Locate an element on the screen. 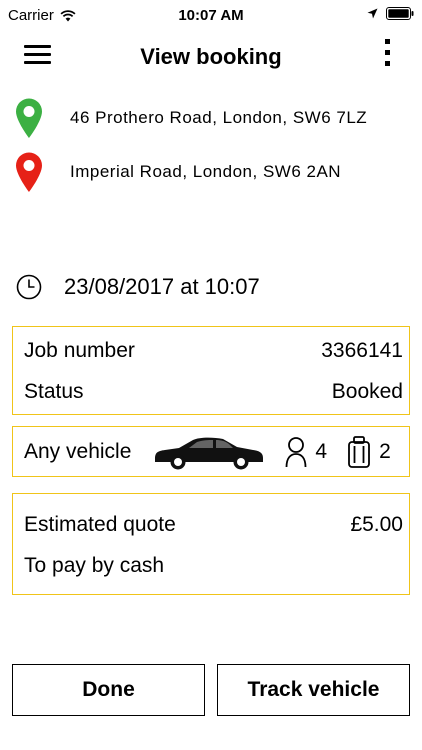 The image size is (422, 750). status-bar: Carrier 10:07 AM is located at coordinates (211, 15).